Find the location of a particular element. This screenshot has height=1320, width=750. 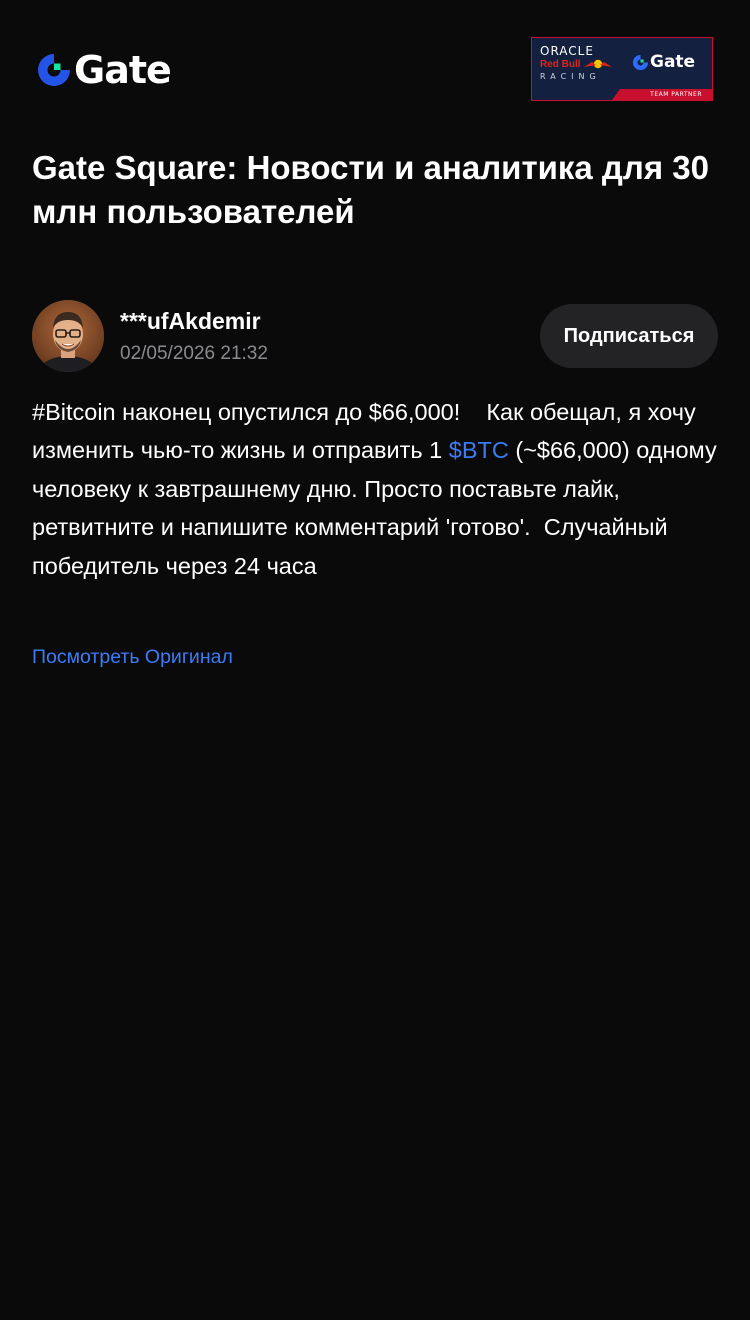

logo-text: Gate is located at coordinates (123, 70).